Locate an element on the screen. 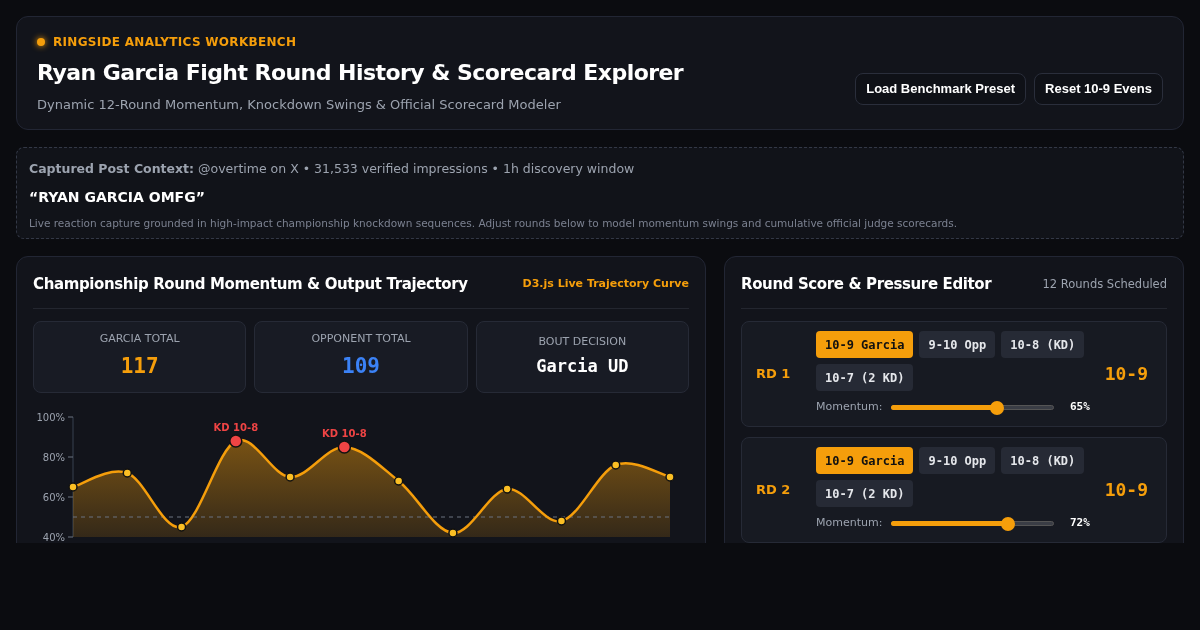 The width and height of the screenshot is (1200, 630). momentum-reading: 65% is located at coordinates (1080, 407).